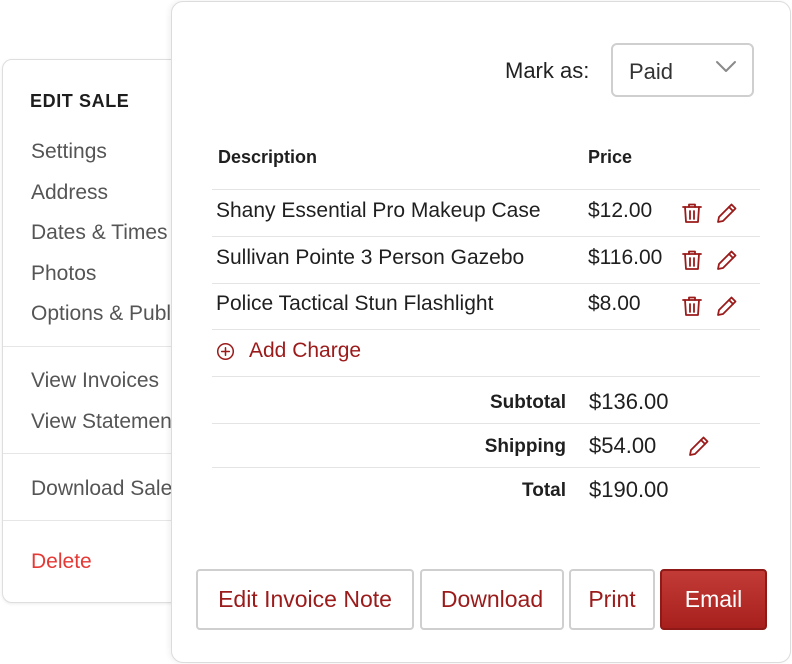 Image resolution: width=792 pixels, height=664 pixels. Describe the element at coordinates (305, 350) in the screenshot. I see `add-charge-label: Add Charge` at that location.